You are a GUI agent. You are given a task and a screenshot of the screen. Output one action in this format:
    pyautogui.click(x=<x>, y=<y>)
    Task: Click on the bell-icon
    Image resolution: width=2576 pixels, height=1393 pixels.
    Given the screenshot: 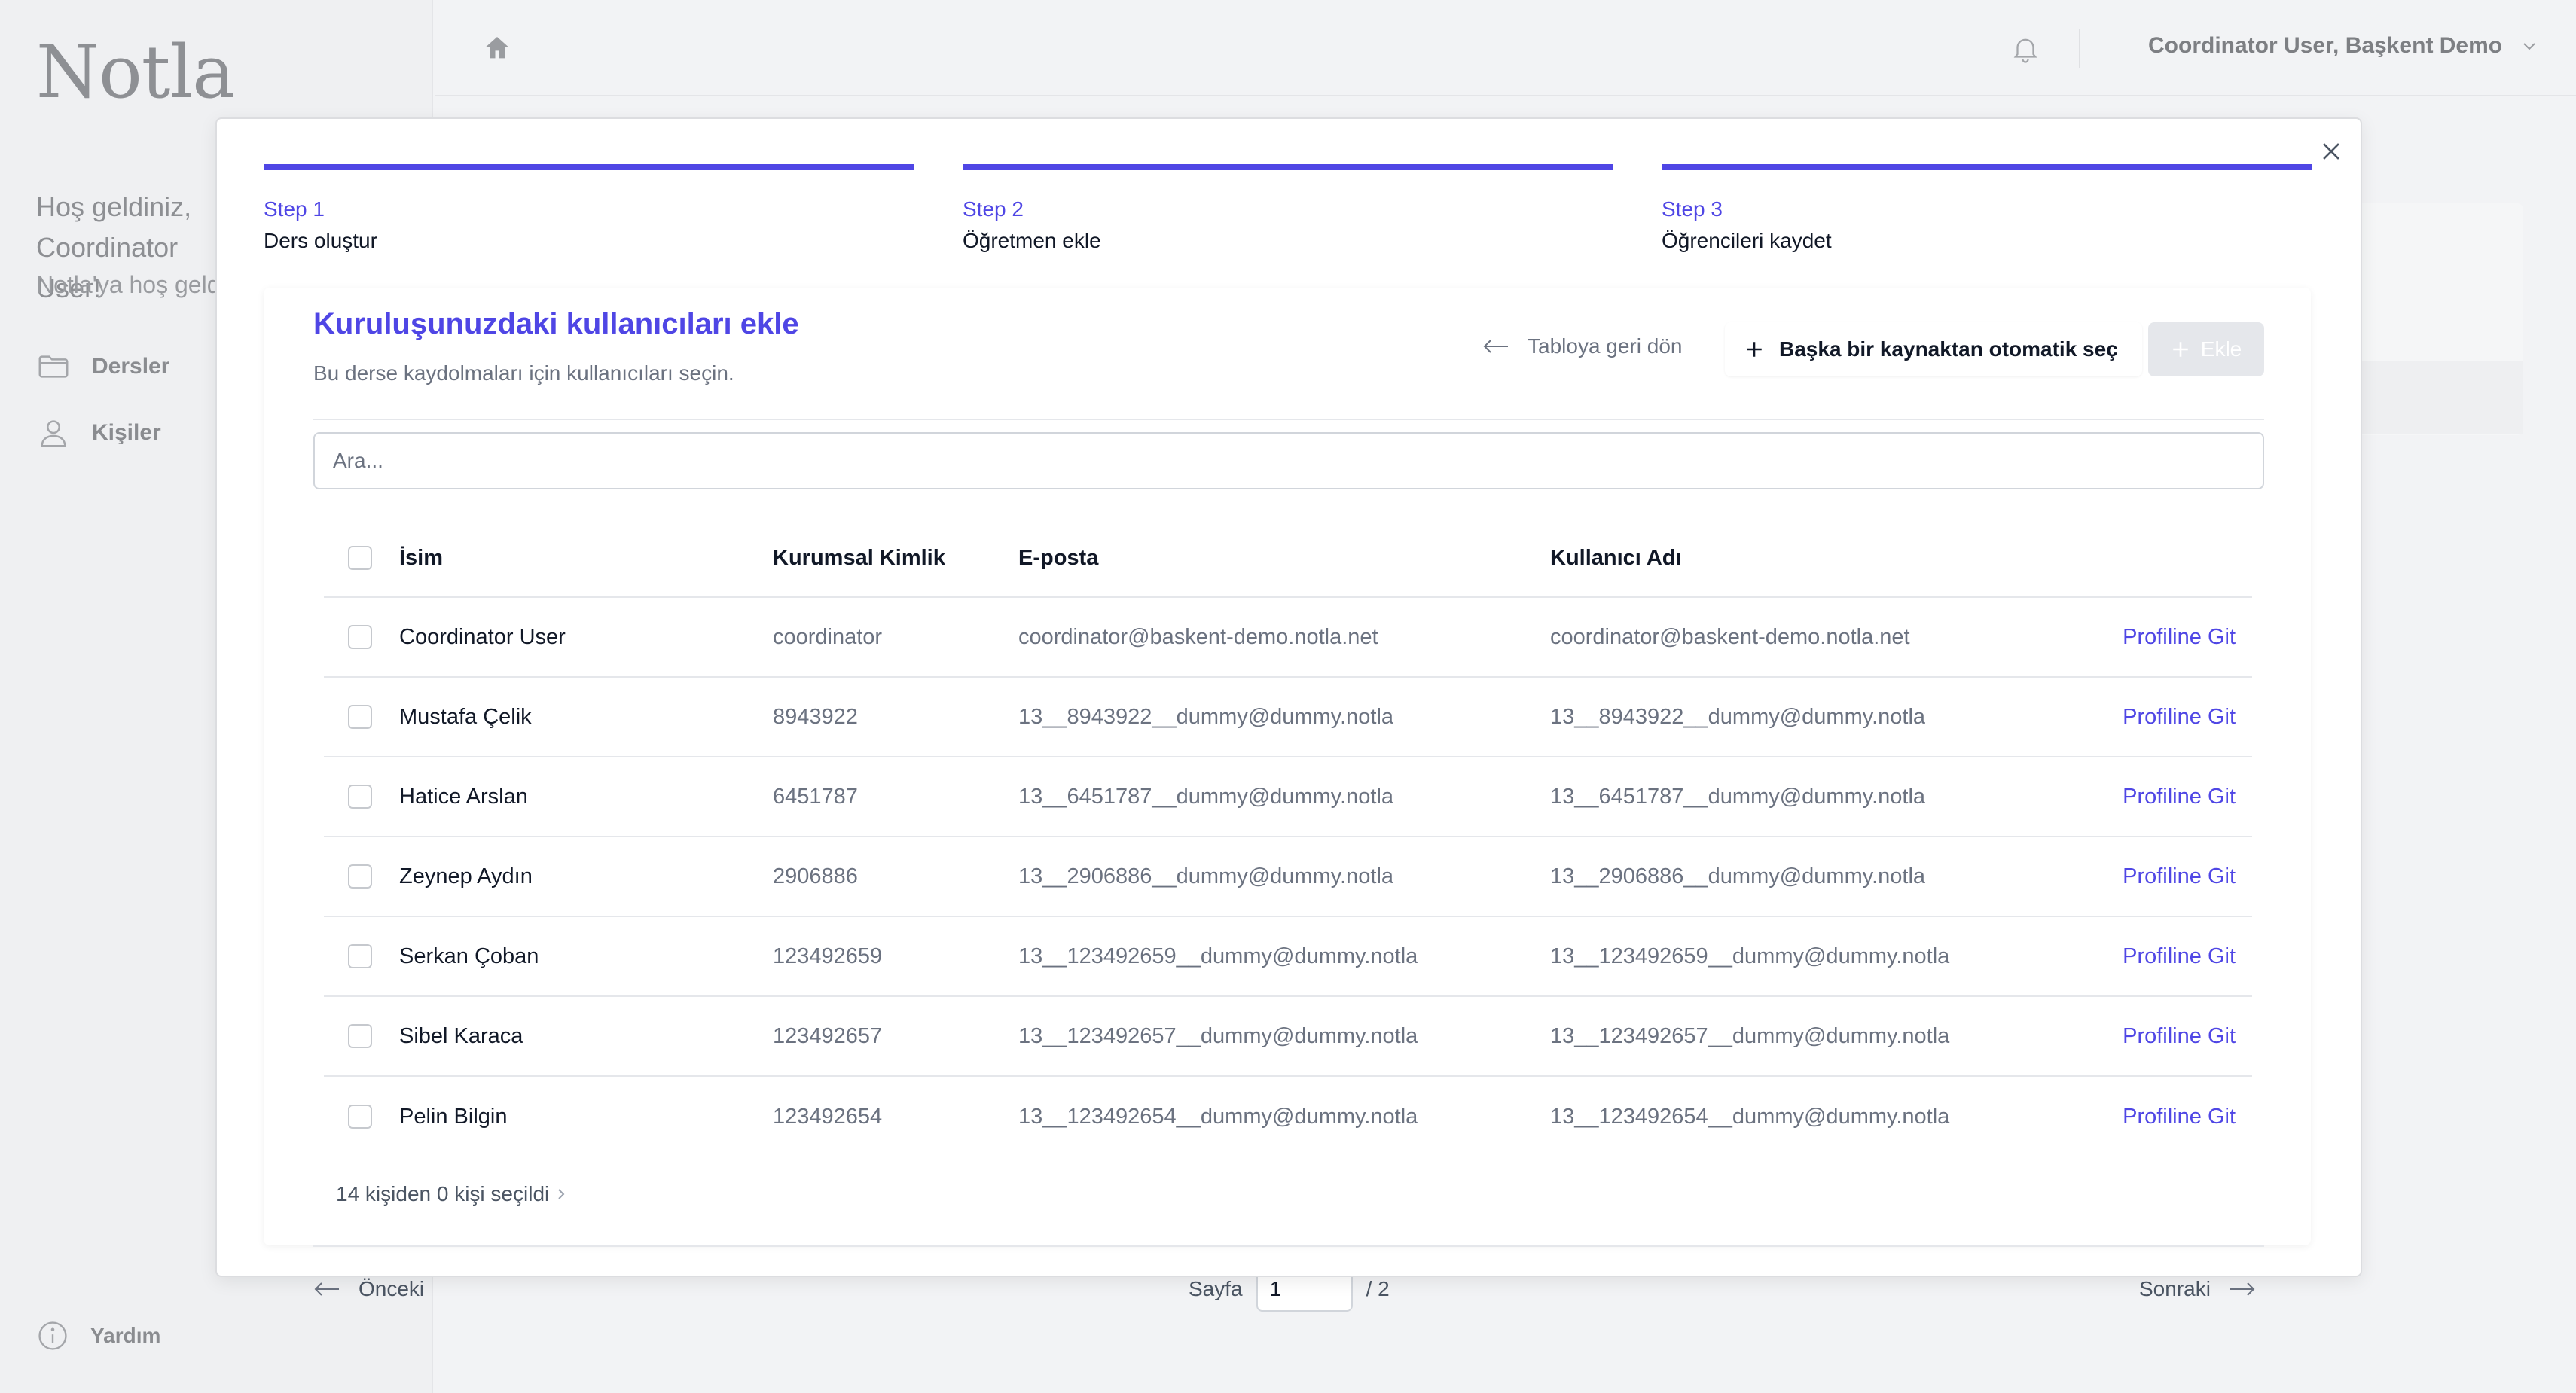 What is the action you would take?
    pyautogui.click(x=2026, y=49)
    